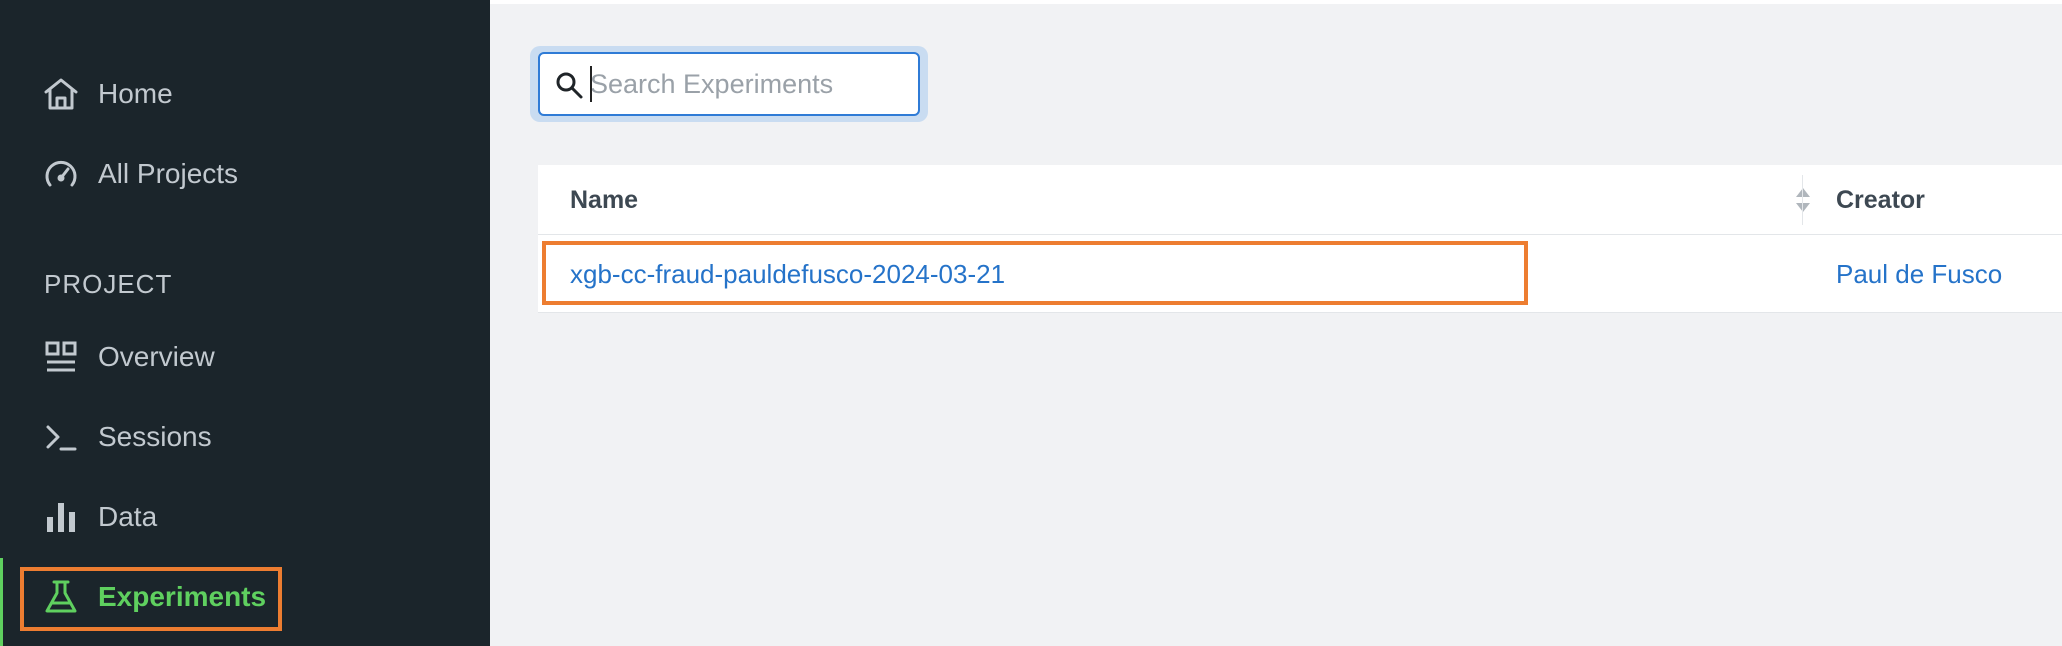 This screenshot has width=2062, height=646. Describe the element at coordinates (61, 94) in the screenshot. I see `home-icon` at that location.